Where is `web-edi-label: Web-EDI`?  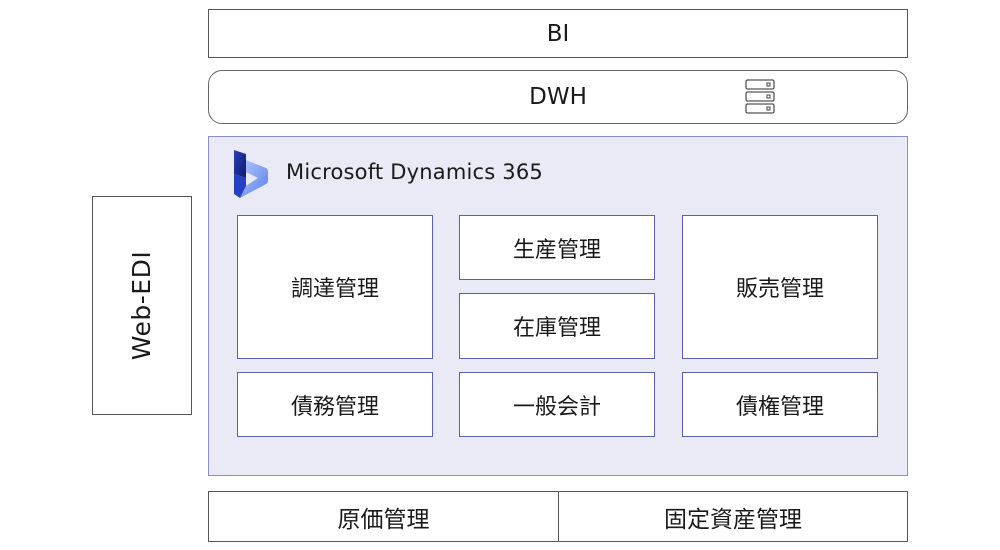
web-edi-label: Web-EDI is located at coordinates (142, 305).